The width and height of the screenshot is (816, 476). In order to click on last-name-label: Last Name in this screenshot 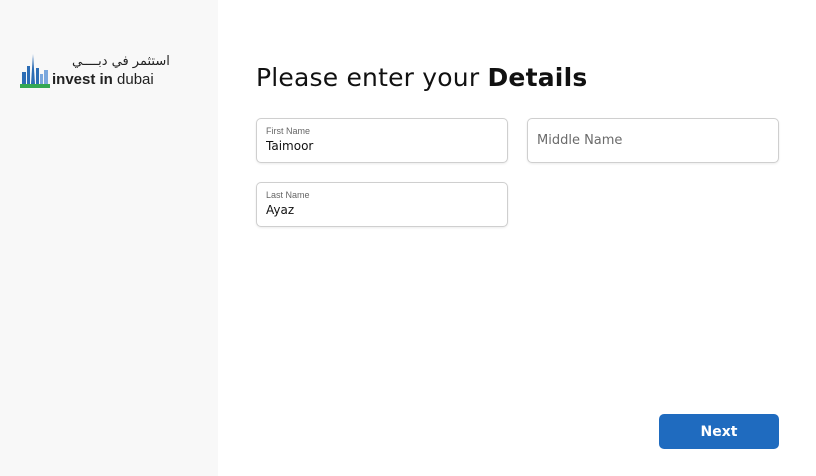, I will do `click(288, 195)`.